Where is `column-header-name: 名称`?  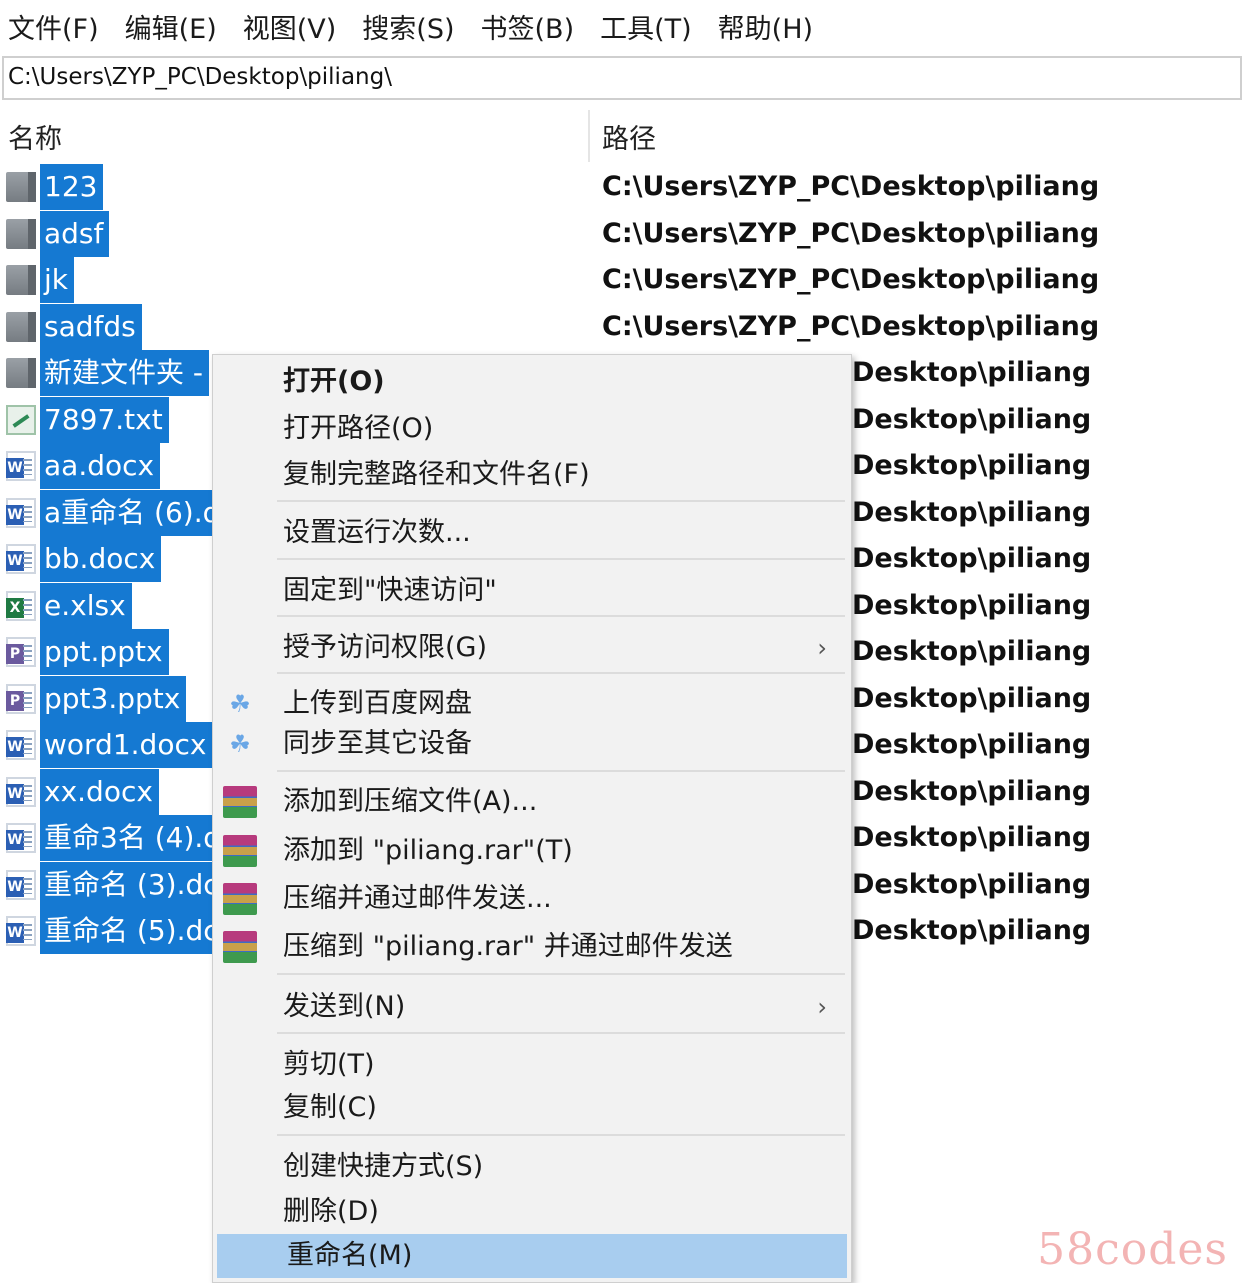 column-header-name: 名称 is located at coordinates (35, 136).